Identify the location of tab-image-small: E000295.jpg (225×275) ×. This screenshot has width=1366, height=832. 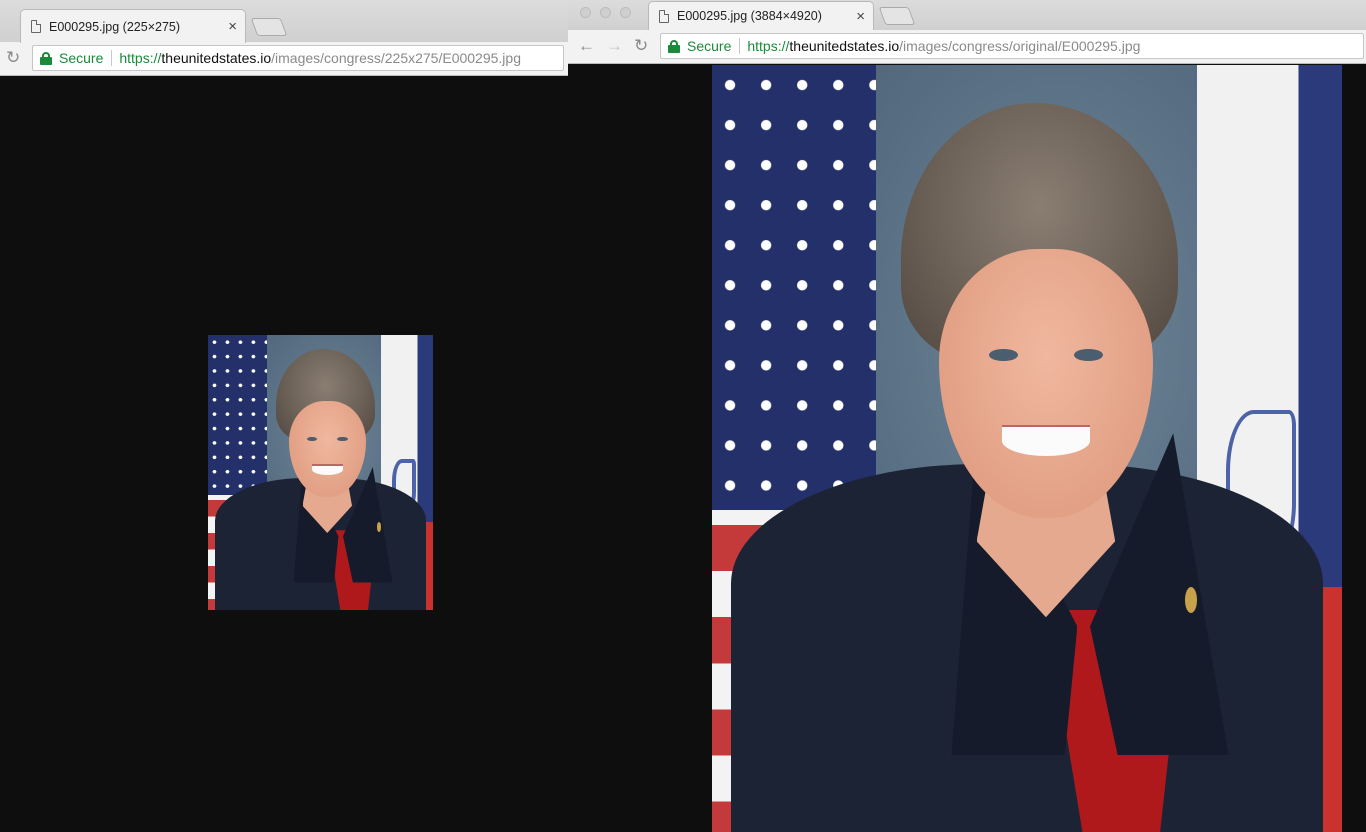
(133, 26).